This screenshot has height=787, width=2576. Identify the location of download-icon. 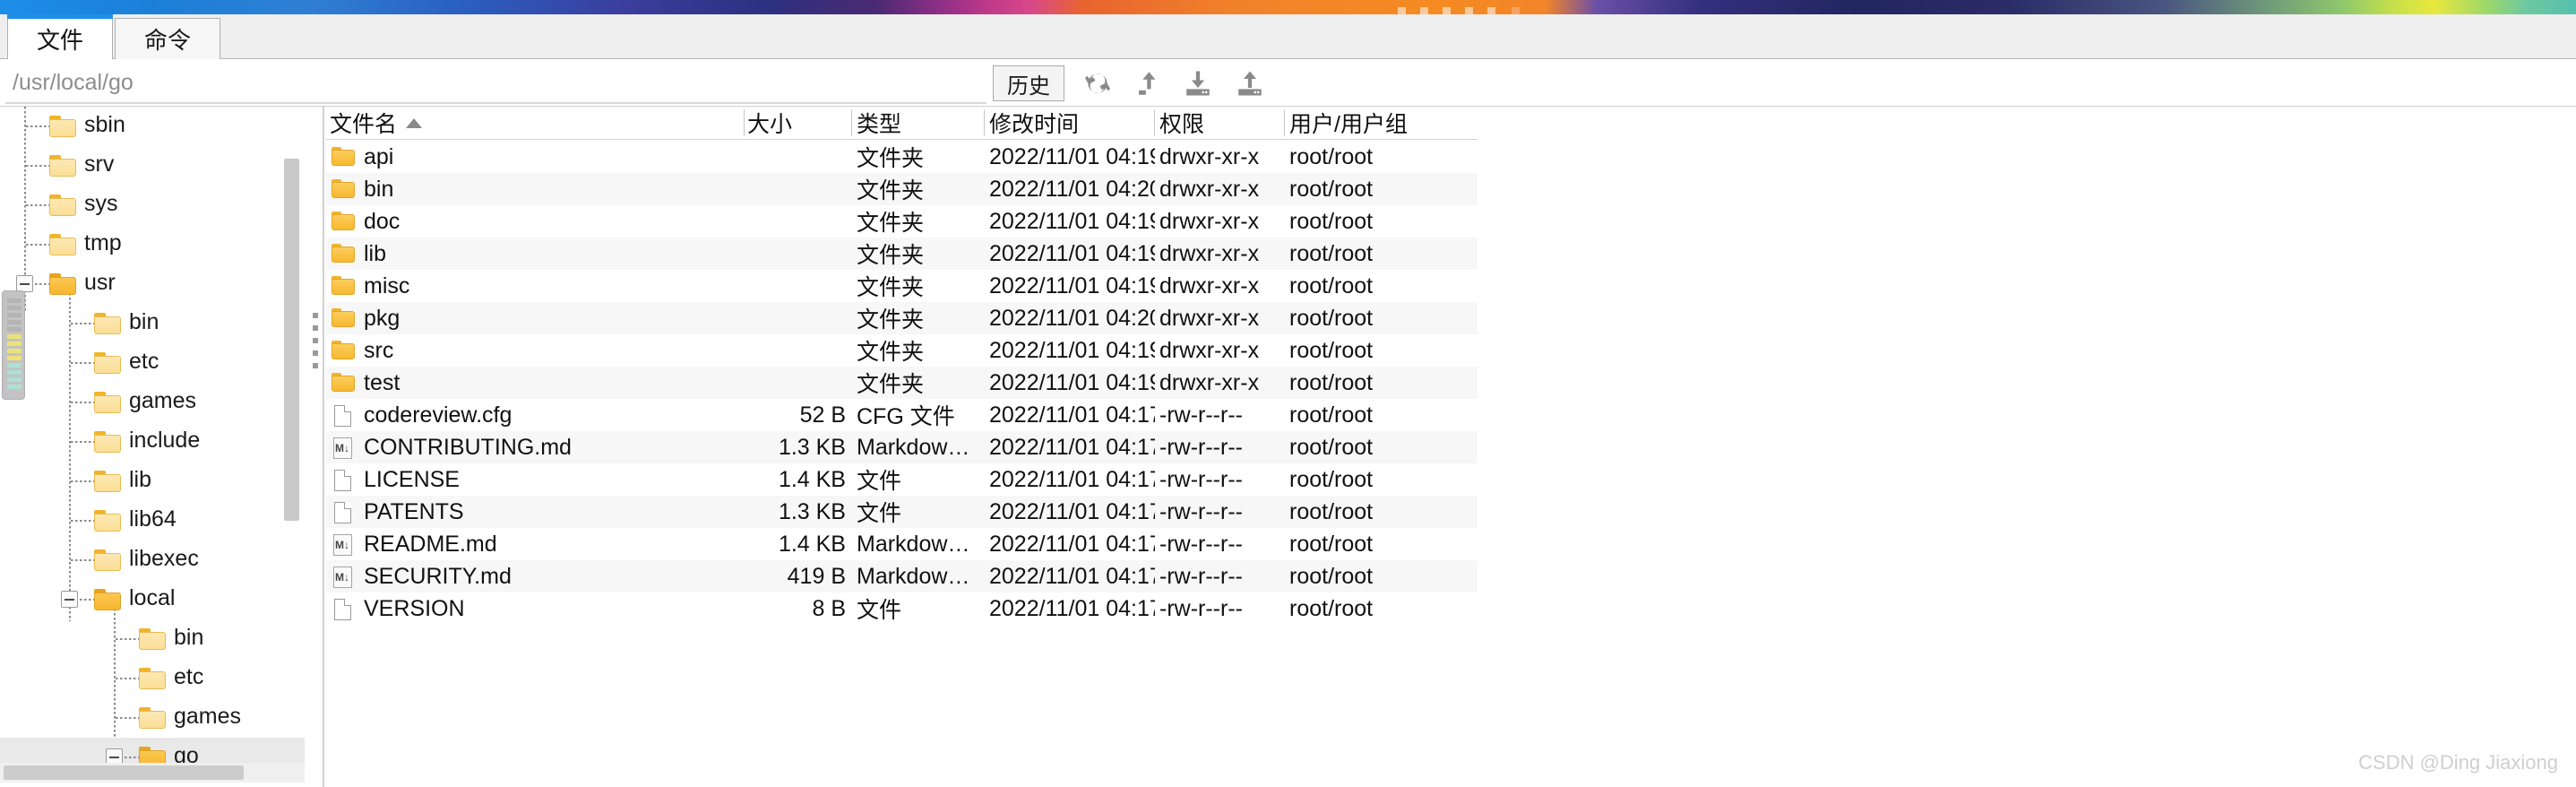
(1198, 83).